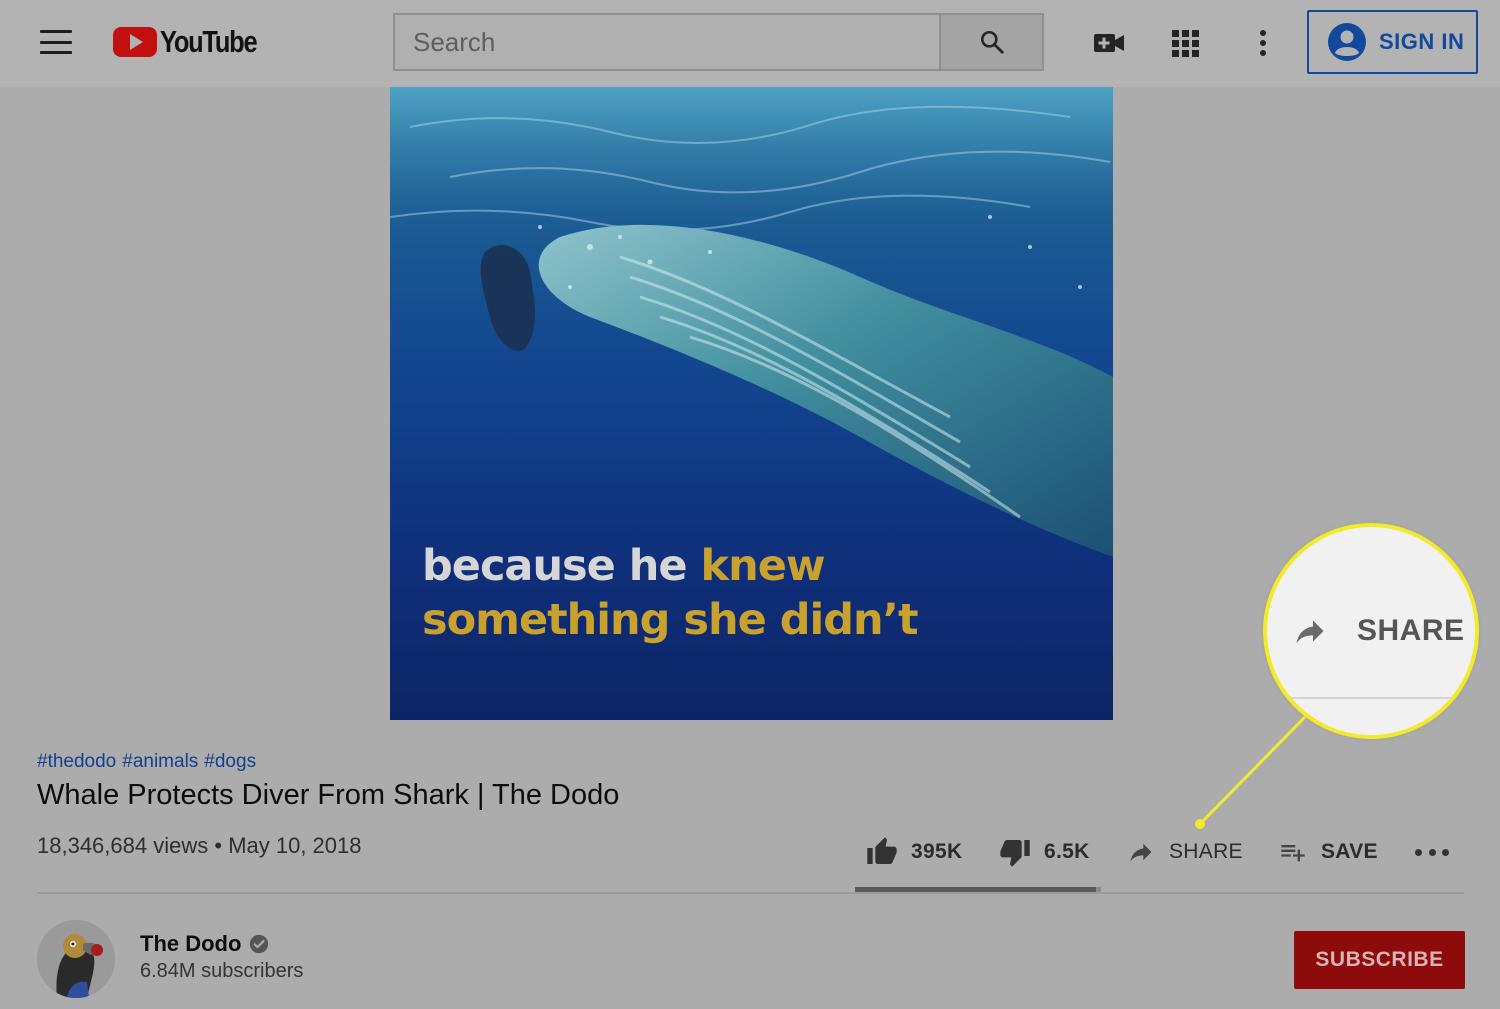  What do you see at coordinates (1067, 851) in the screenshot?
I see `dislike-count: 6.5K` at bounding box center [1067, 851].